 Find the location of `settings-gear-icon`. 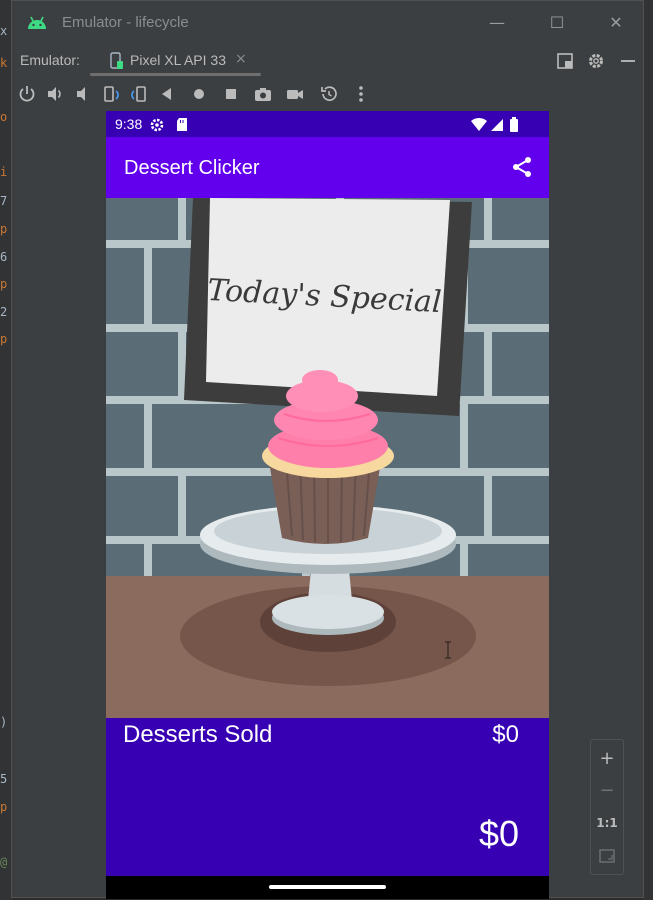

settings-gear-icon is located at coordinates (157, 125).